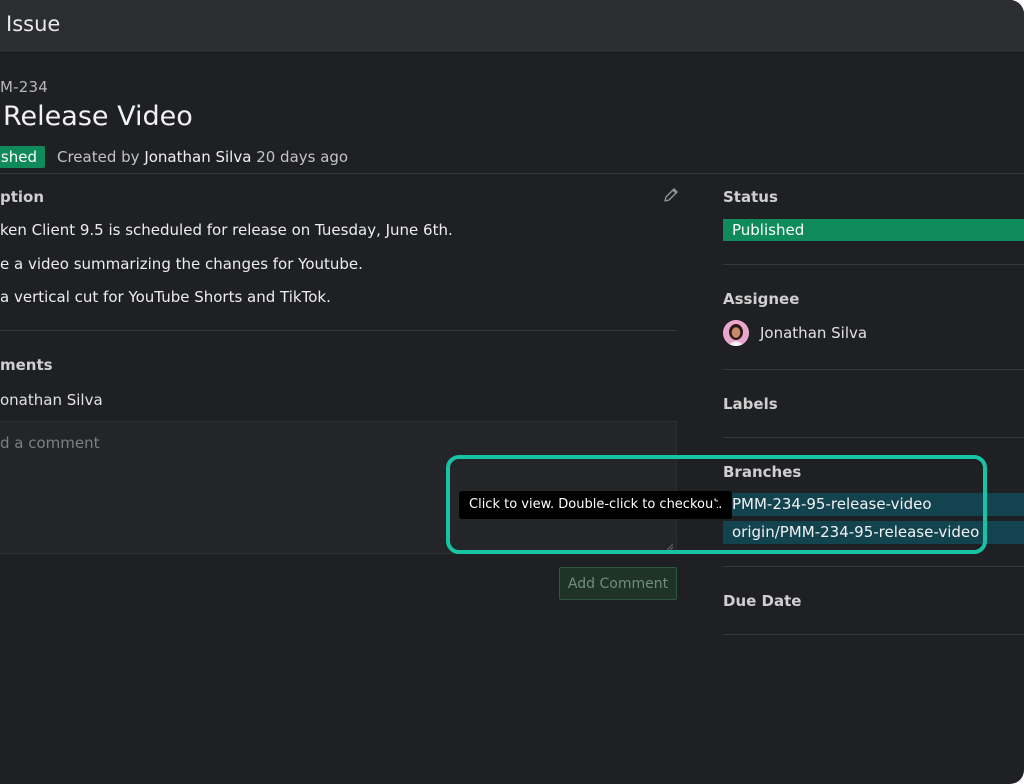  I want to click on window-title: Issue, so click(33, 24).